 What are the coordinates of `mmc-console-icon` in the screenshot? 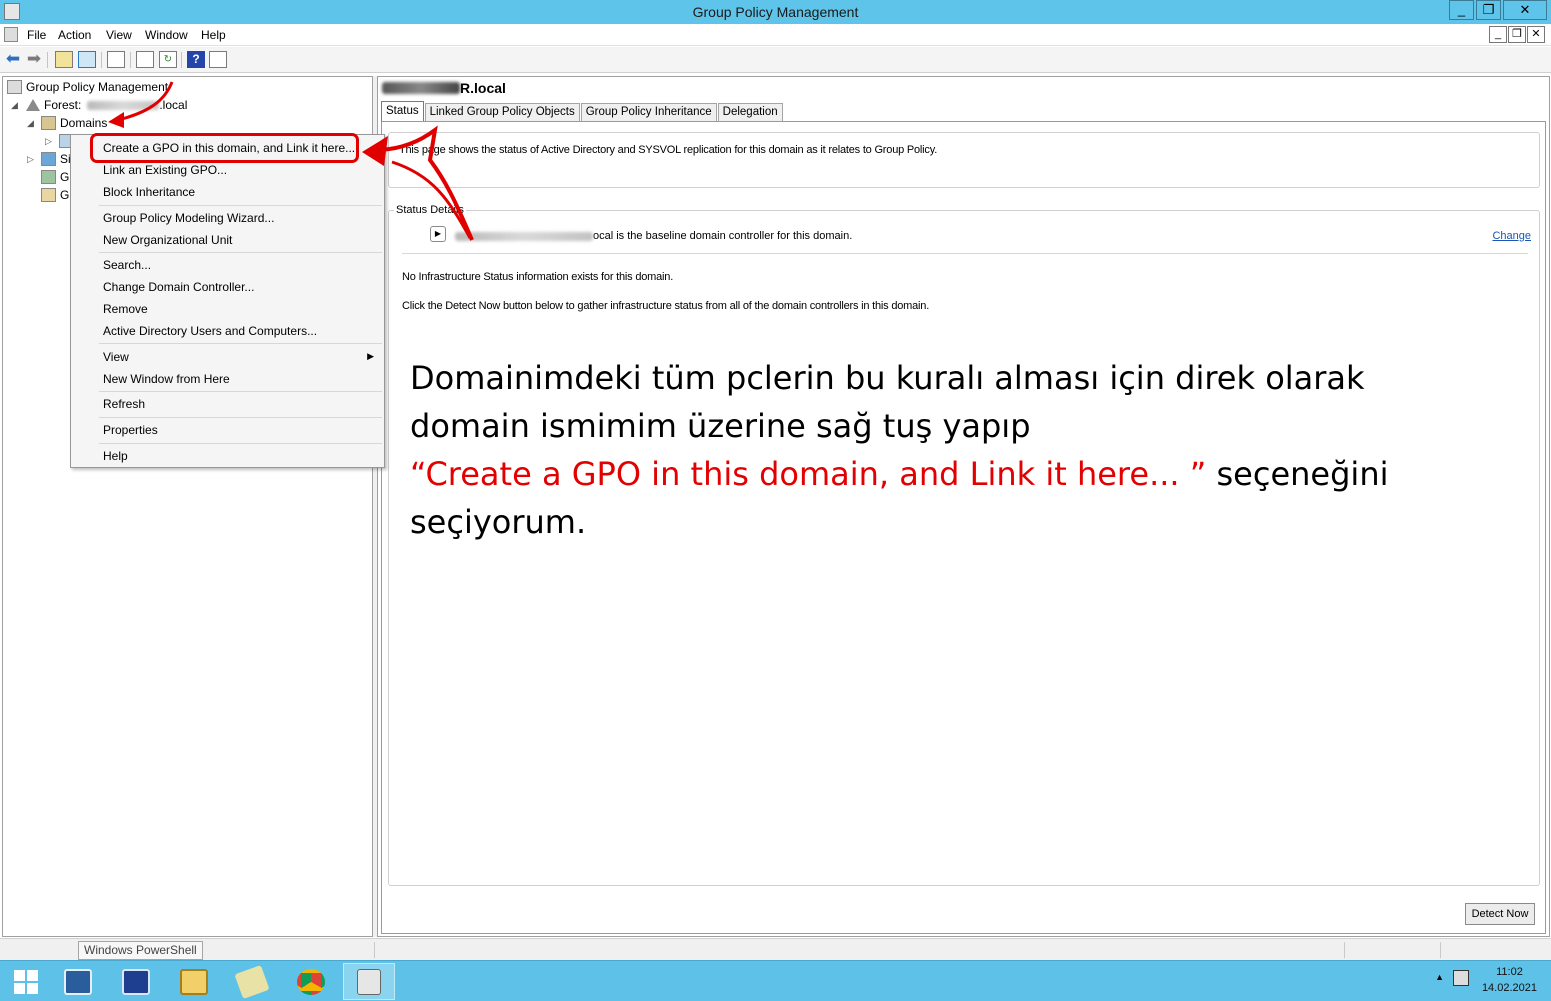 It's located at (11, 34).